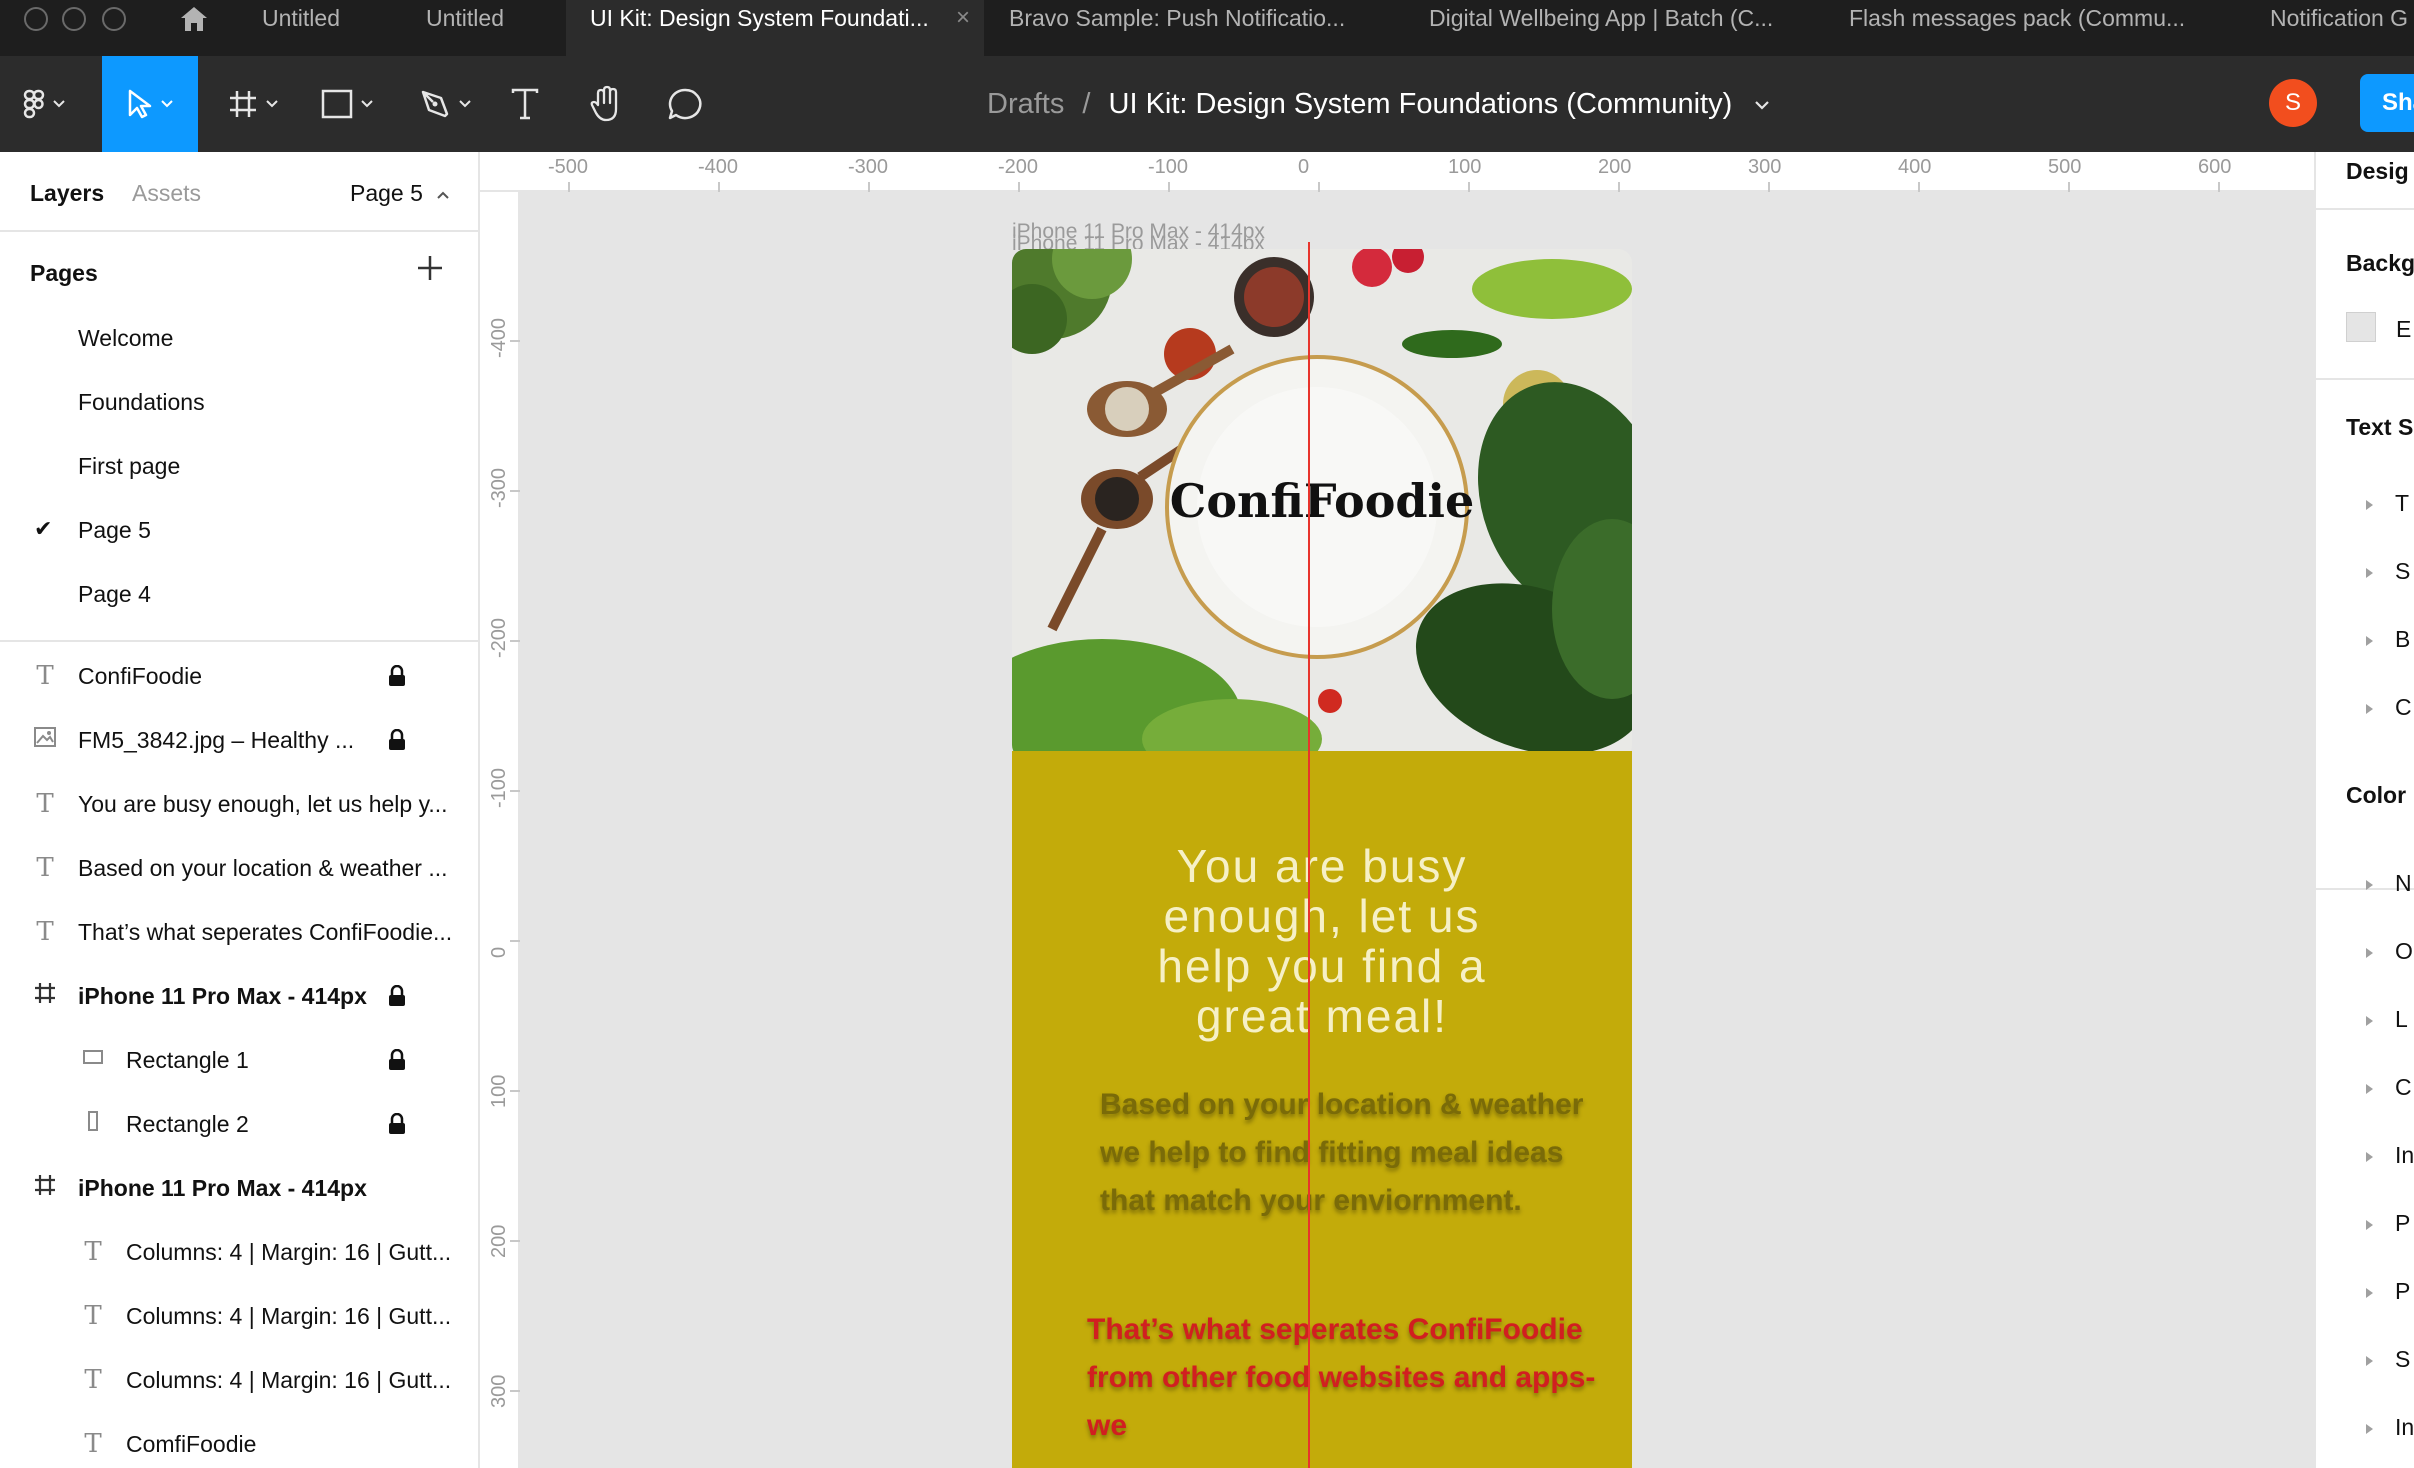  What do you see at coordinates (150, 104) in the screenshot?
I see `move-tool-button` at bounding box center [150, 104].